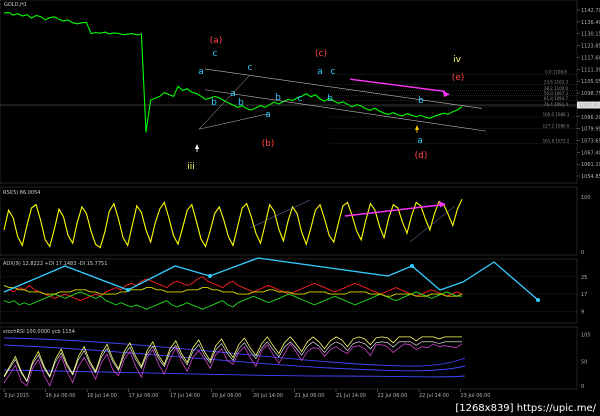  I want to click on current-price-label: 1092.41, so click(589, 106).